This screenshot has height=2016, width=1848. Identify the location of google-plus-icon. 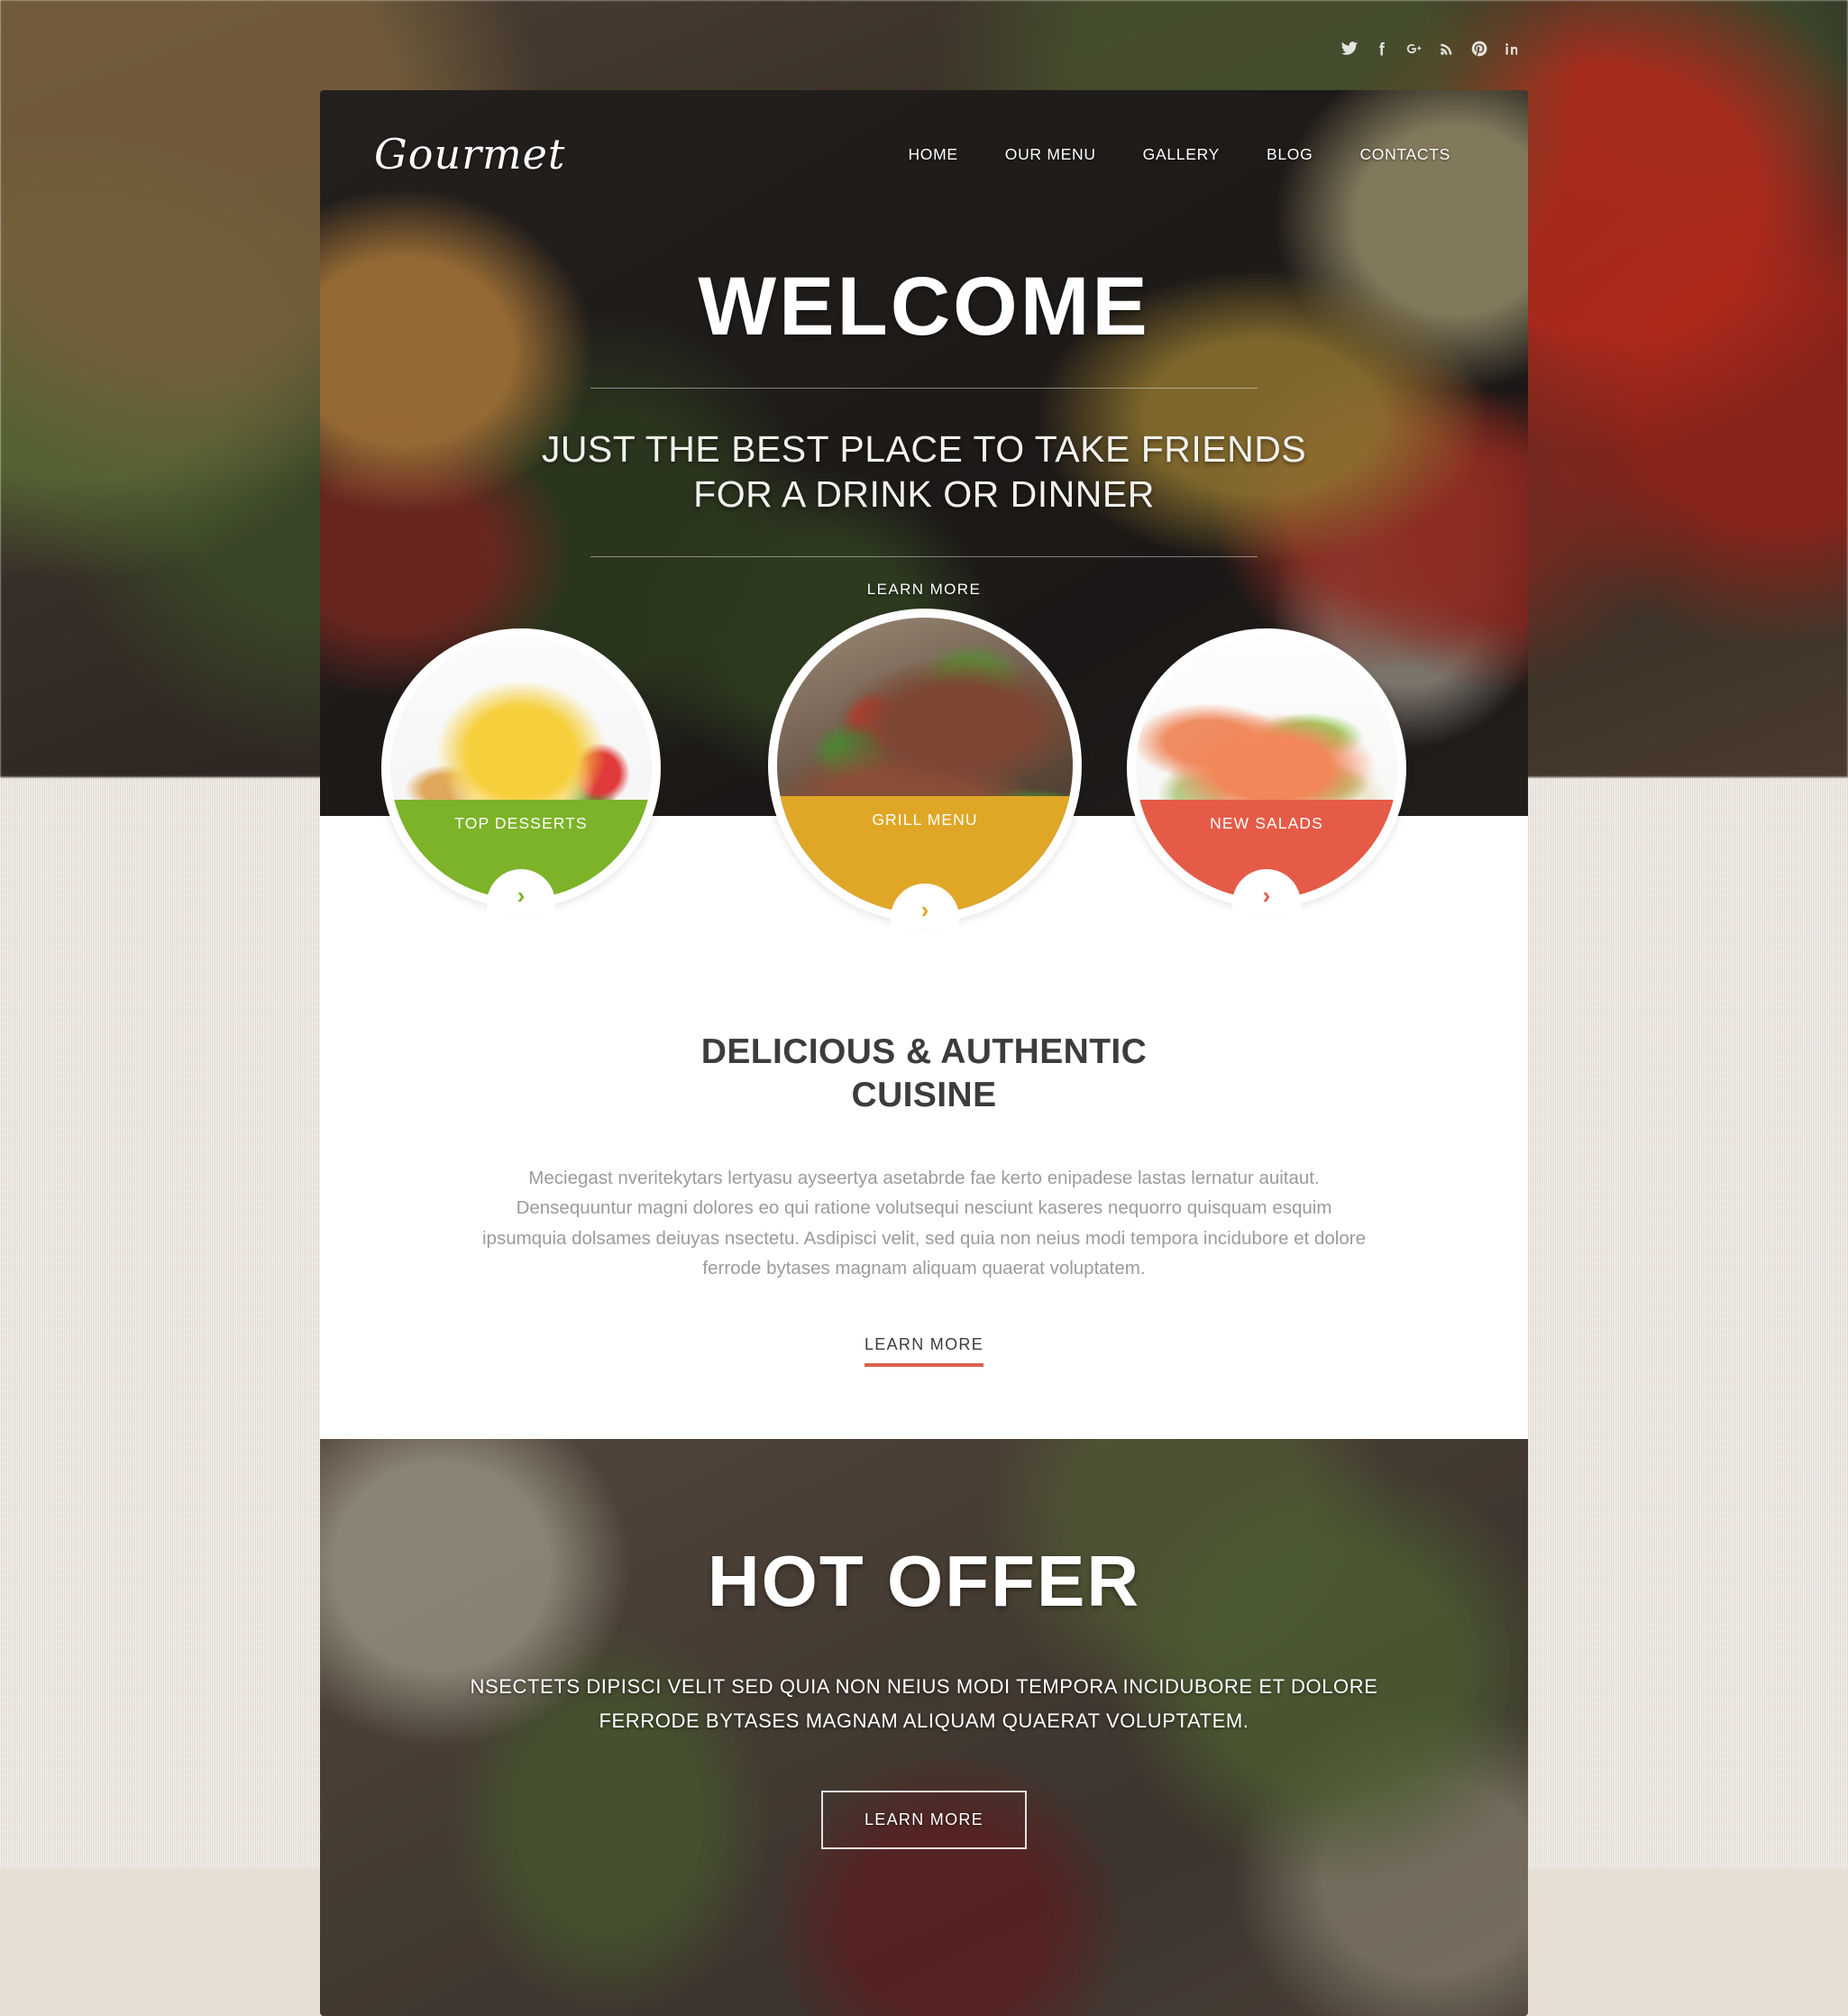
(1414, 51).